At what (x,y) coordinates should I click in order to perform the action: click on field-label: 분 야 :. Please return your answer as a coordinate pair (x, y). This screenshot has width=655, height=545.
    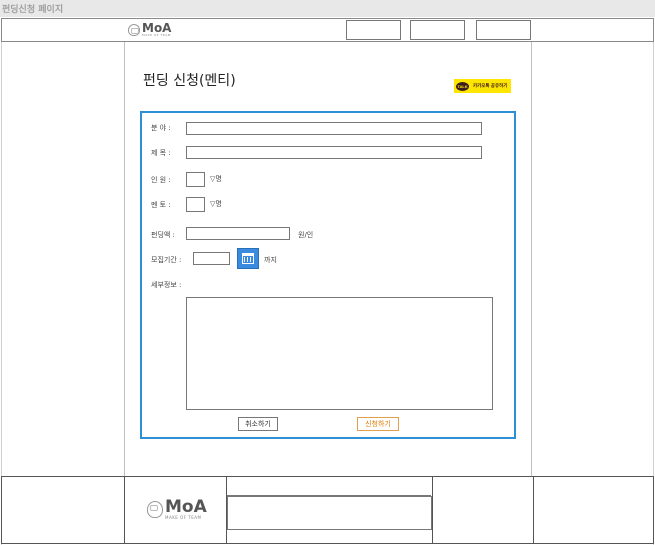
    Looking at the image, I should click on (161, 128).